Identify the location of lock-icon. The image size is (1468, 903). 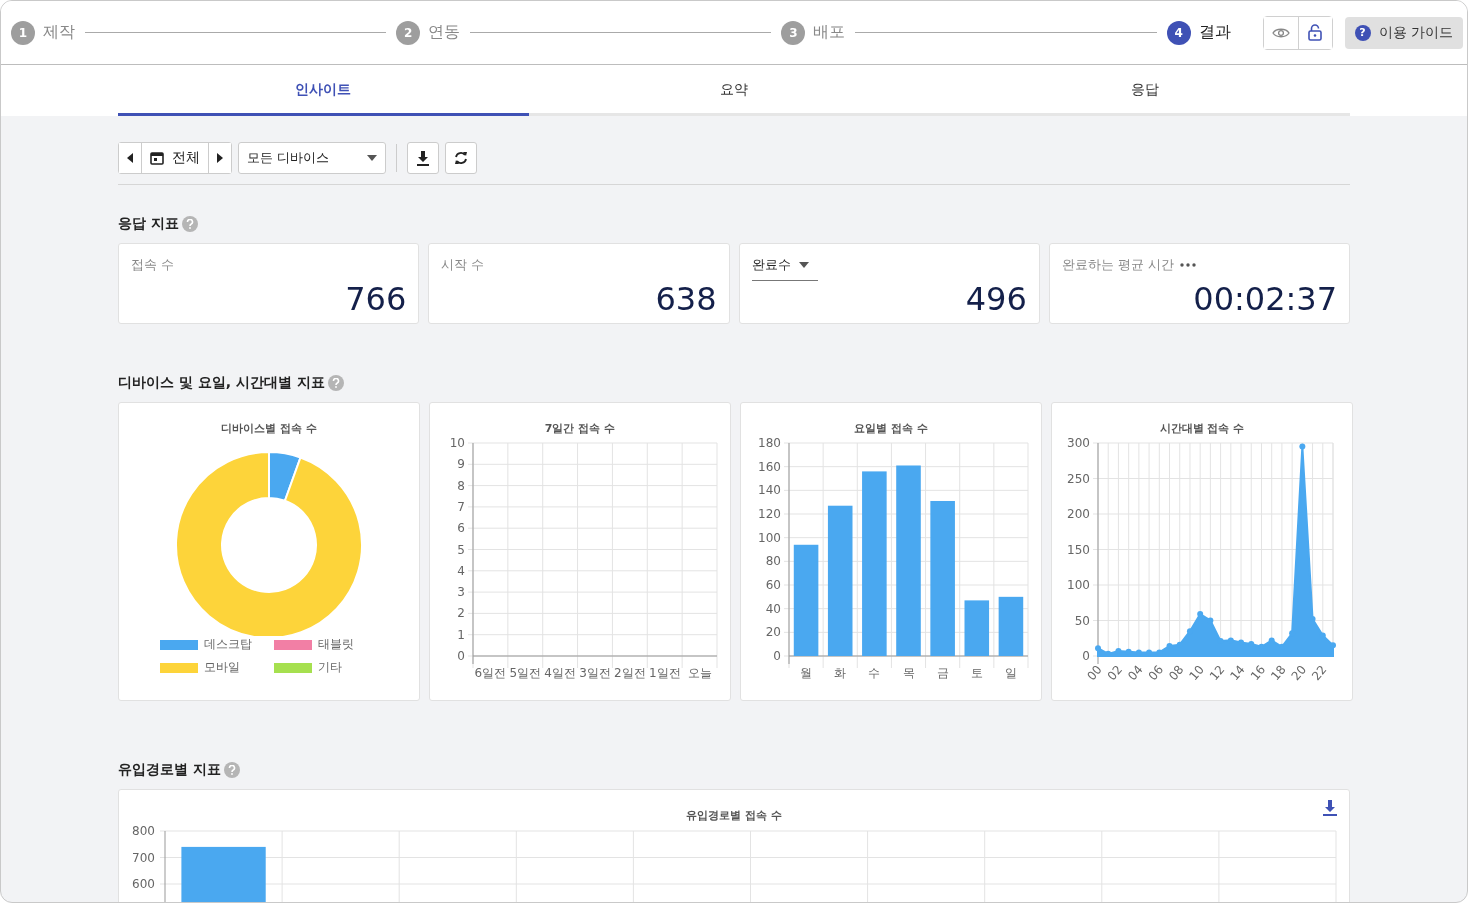
(1315, 32).